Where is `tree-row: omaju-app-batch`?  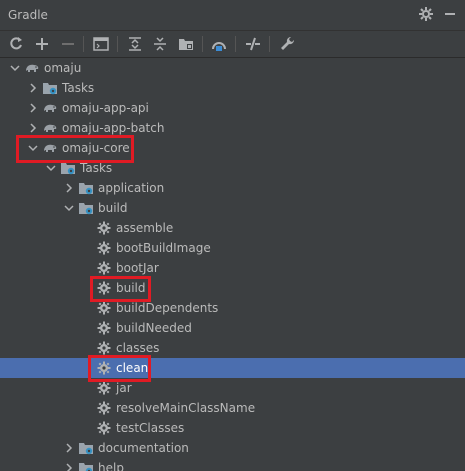 tree-row: omaju-app-batch is located at coordinates (232, 128).